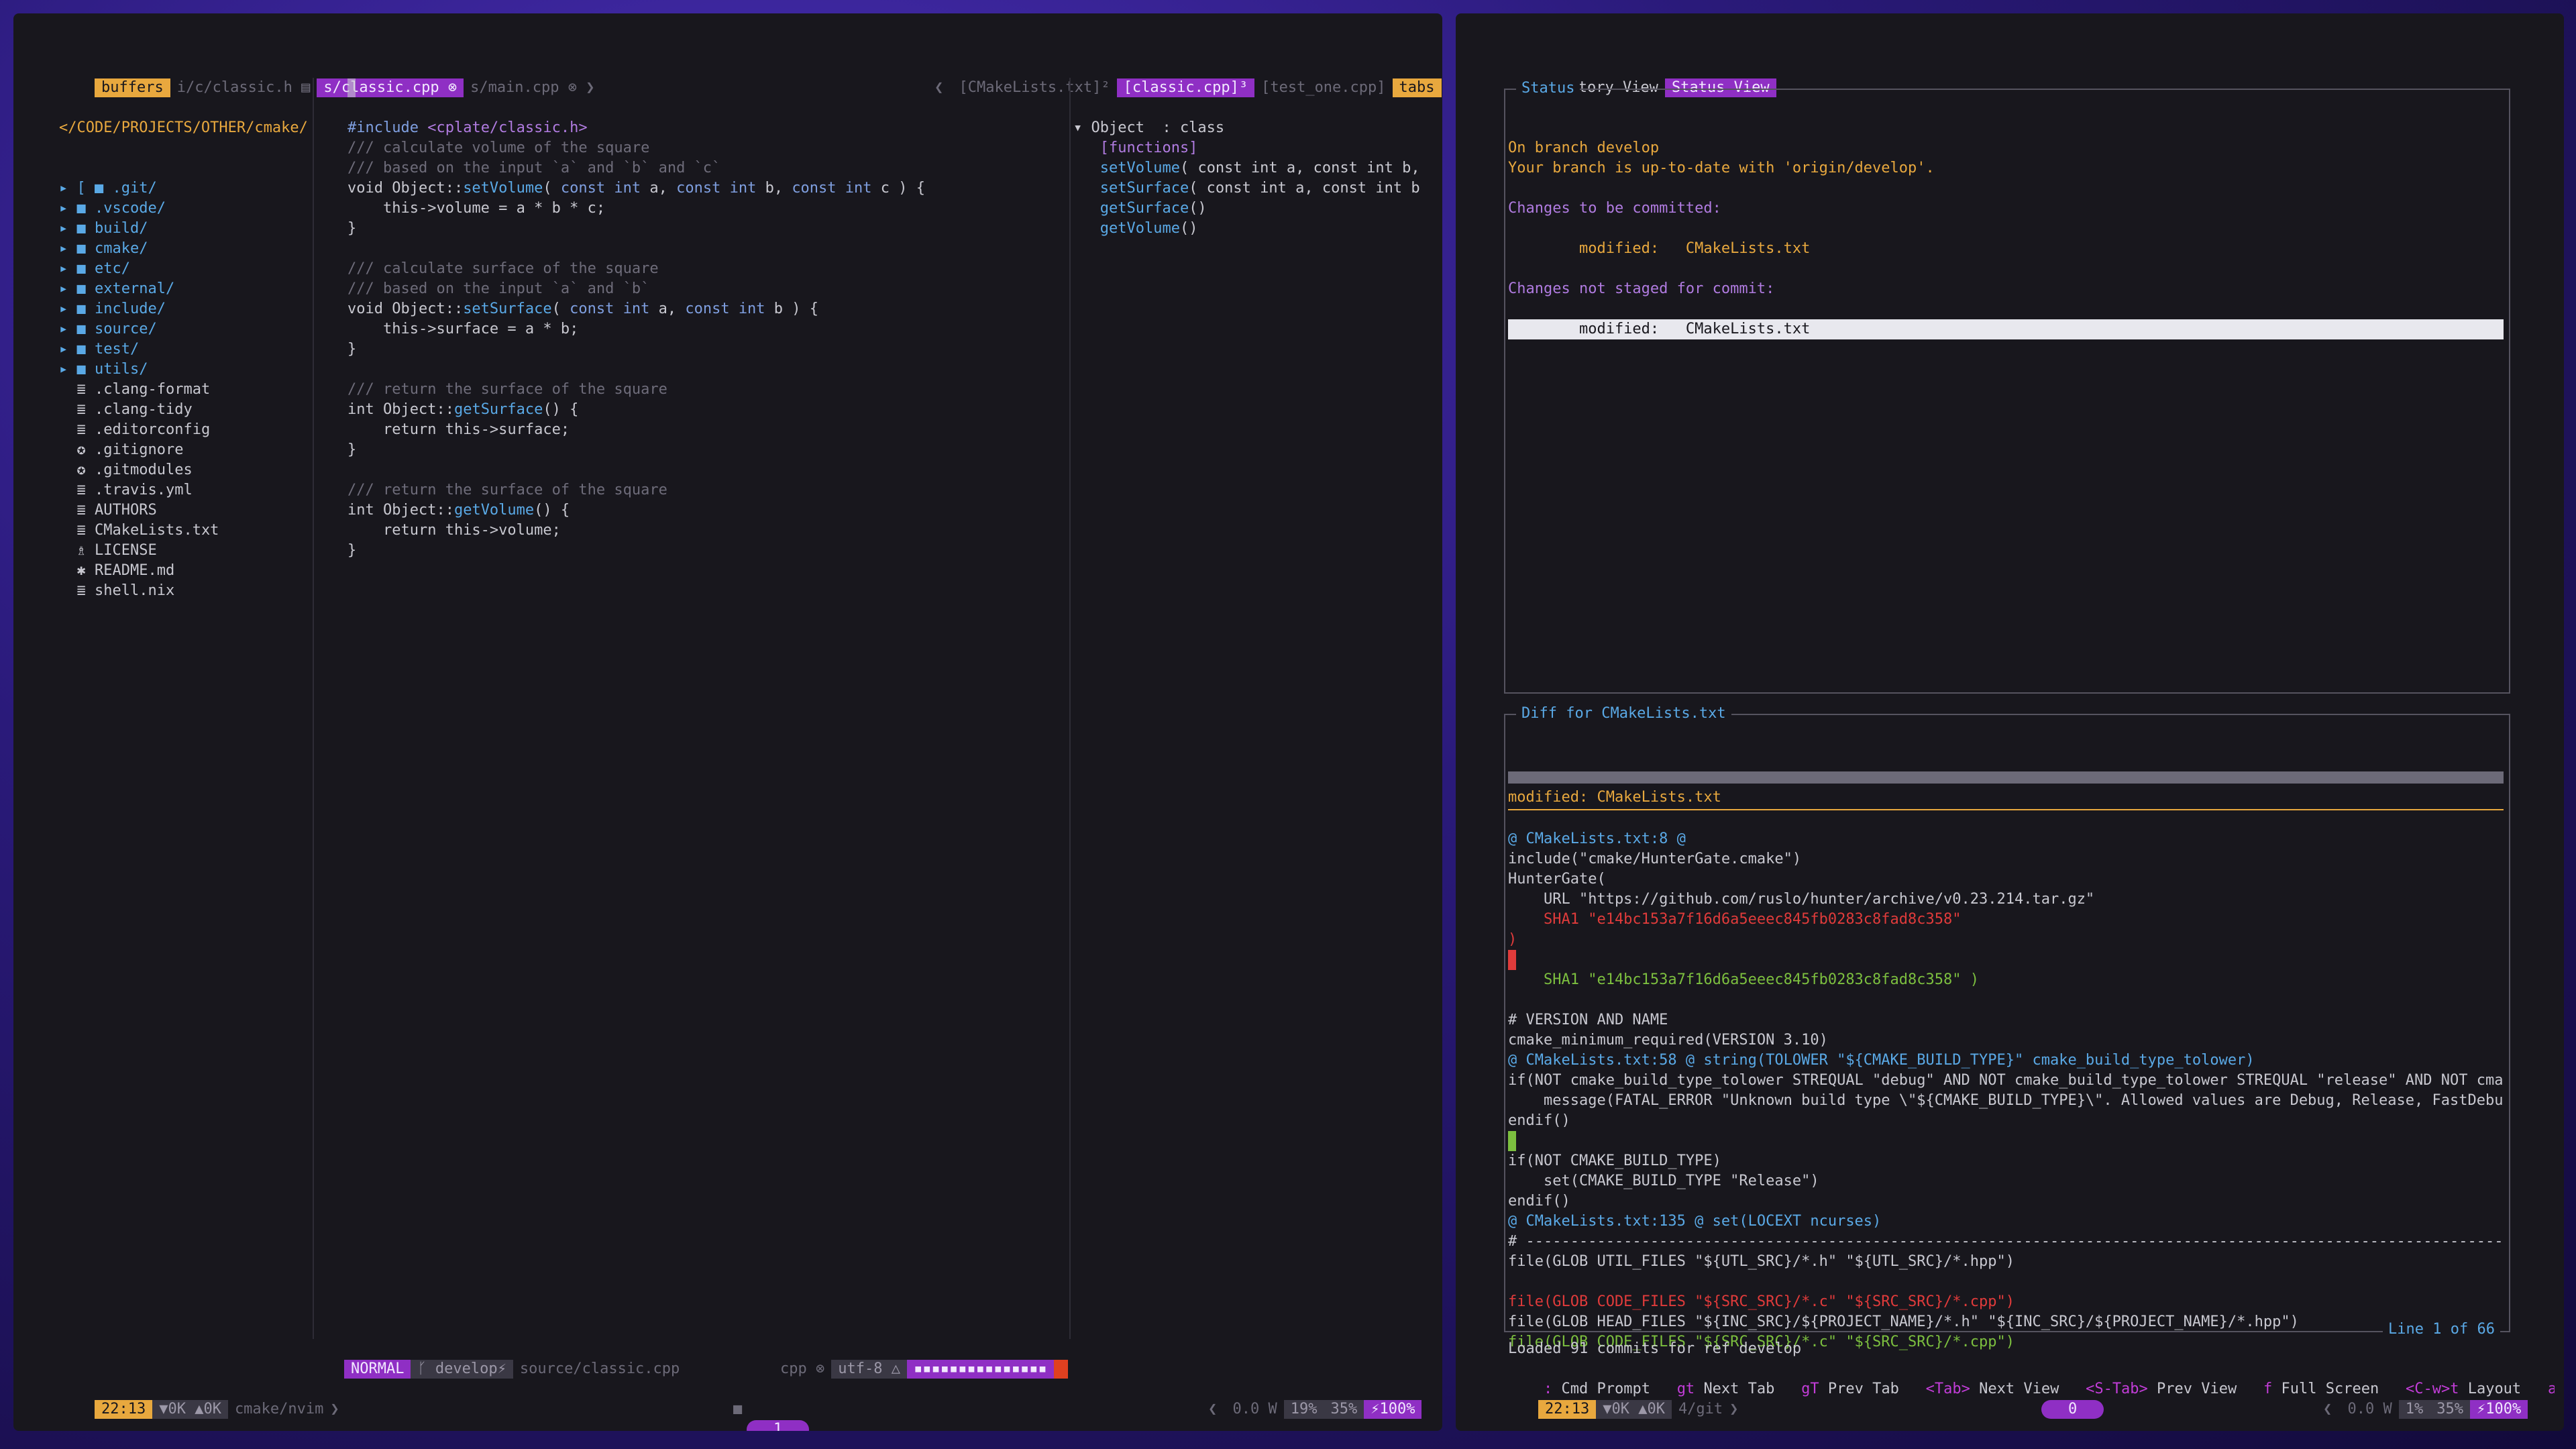 The width and height of the screenshot is (2576, 1449). What do you see at coordinates (454, 530) in the screenshot?
I see `code-token: return this->volume;` at bounding box center [454, 530].